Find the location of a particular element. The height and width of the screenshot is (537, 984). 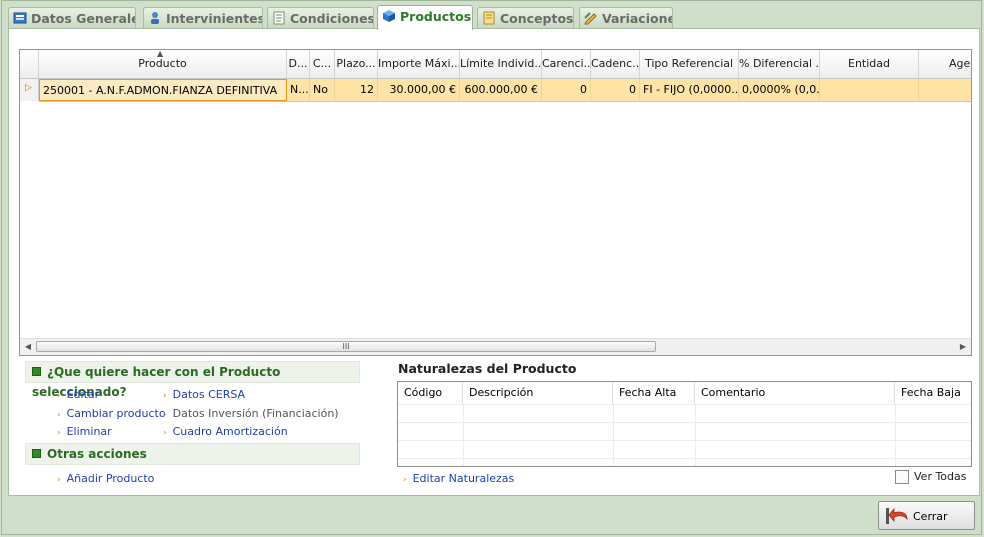

datos-cersa-link: › Datos CERSA is located at coordinates (204, 394).